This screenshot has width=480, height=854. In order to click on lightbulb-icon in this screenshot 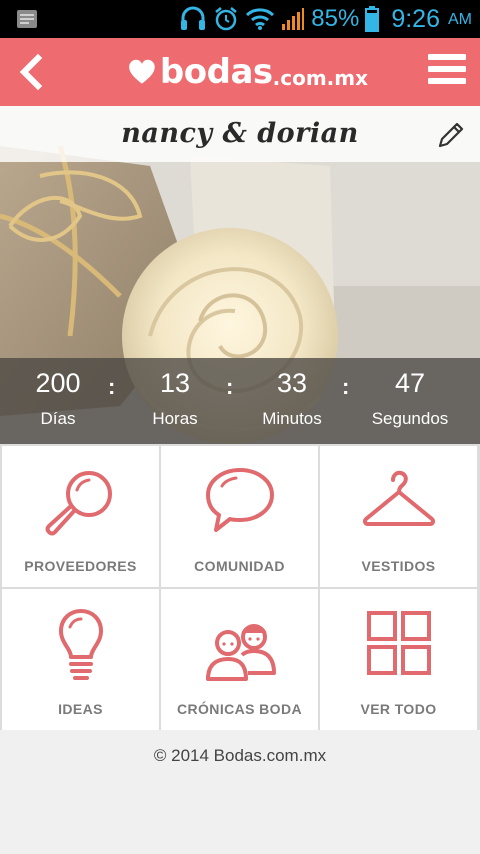, I will do `click(80, 644)`.